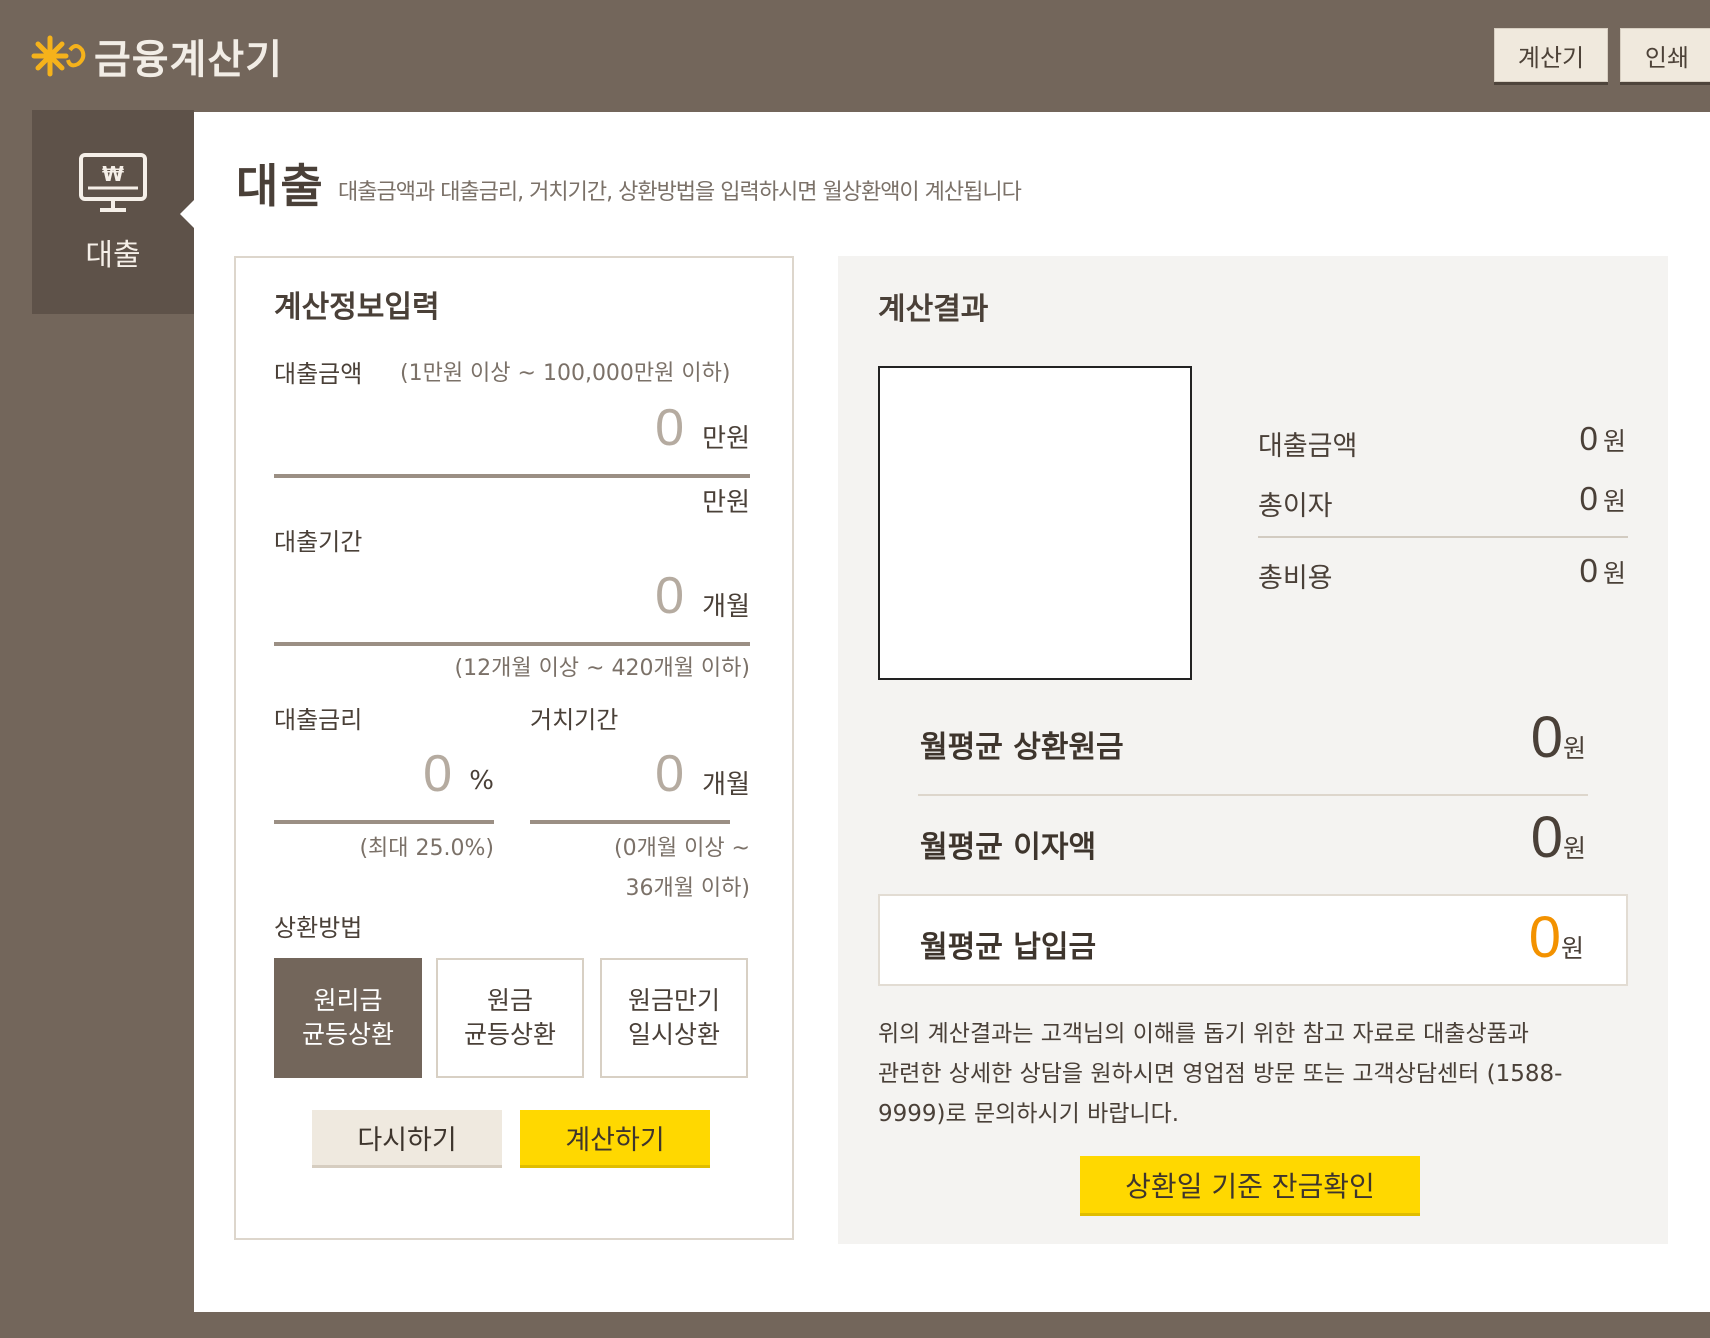 This screenshot has width=1710, height=1338. Describe the element at coordinates (1203, 1034) in the screenshot. I see `note-line: 위의 계산결과는 고객님의 이해를 돕기 위한 참고 자료로 대출상품과` at that location.